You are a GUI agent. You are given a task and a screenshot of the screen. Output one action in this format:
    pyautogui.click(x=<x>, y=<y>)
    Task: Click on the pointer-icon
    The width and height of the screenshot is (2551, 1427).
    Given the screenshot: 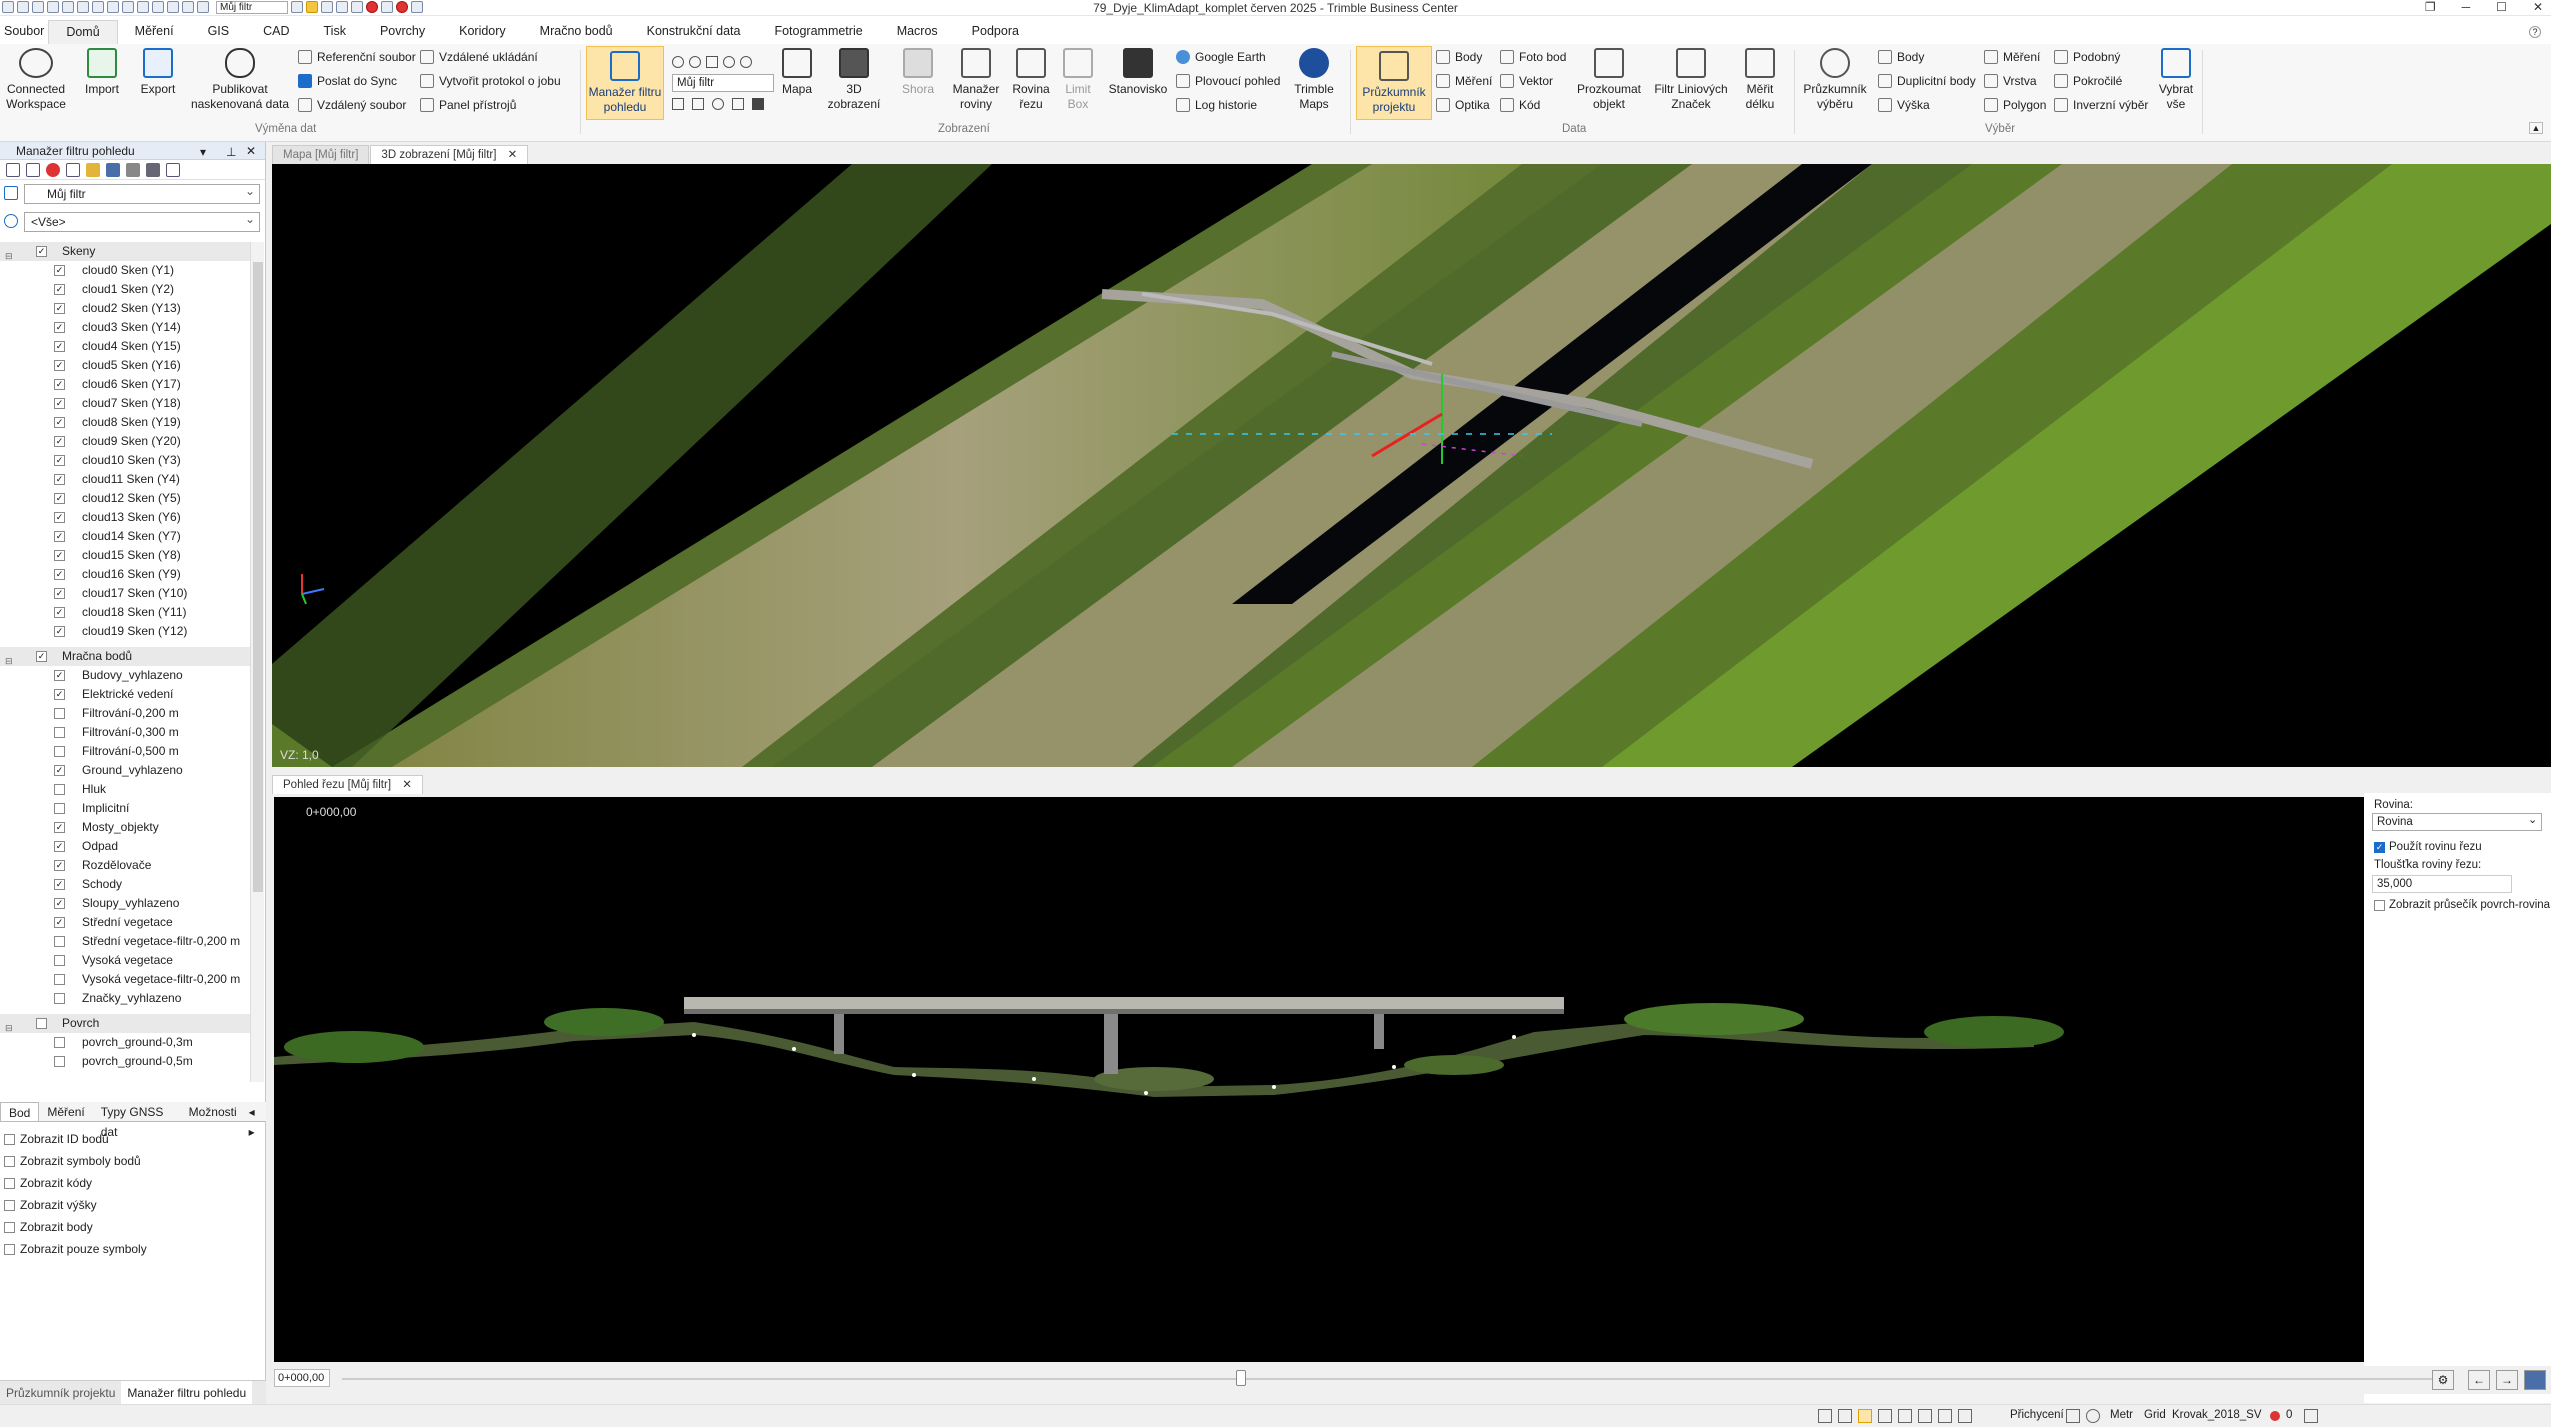 What is the action you would take?
    pyautogui.click(x=738, y=104)
    